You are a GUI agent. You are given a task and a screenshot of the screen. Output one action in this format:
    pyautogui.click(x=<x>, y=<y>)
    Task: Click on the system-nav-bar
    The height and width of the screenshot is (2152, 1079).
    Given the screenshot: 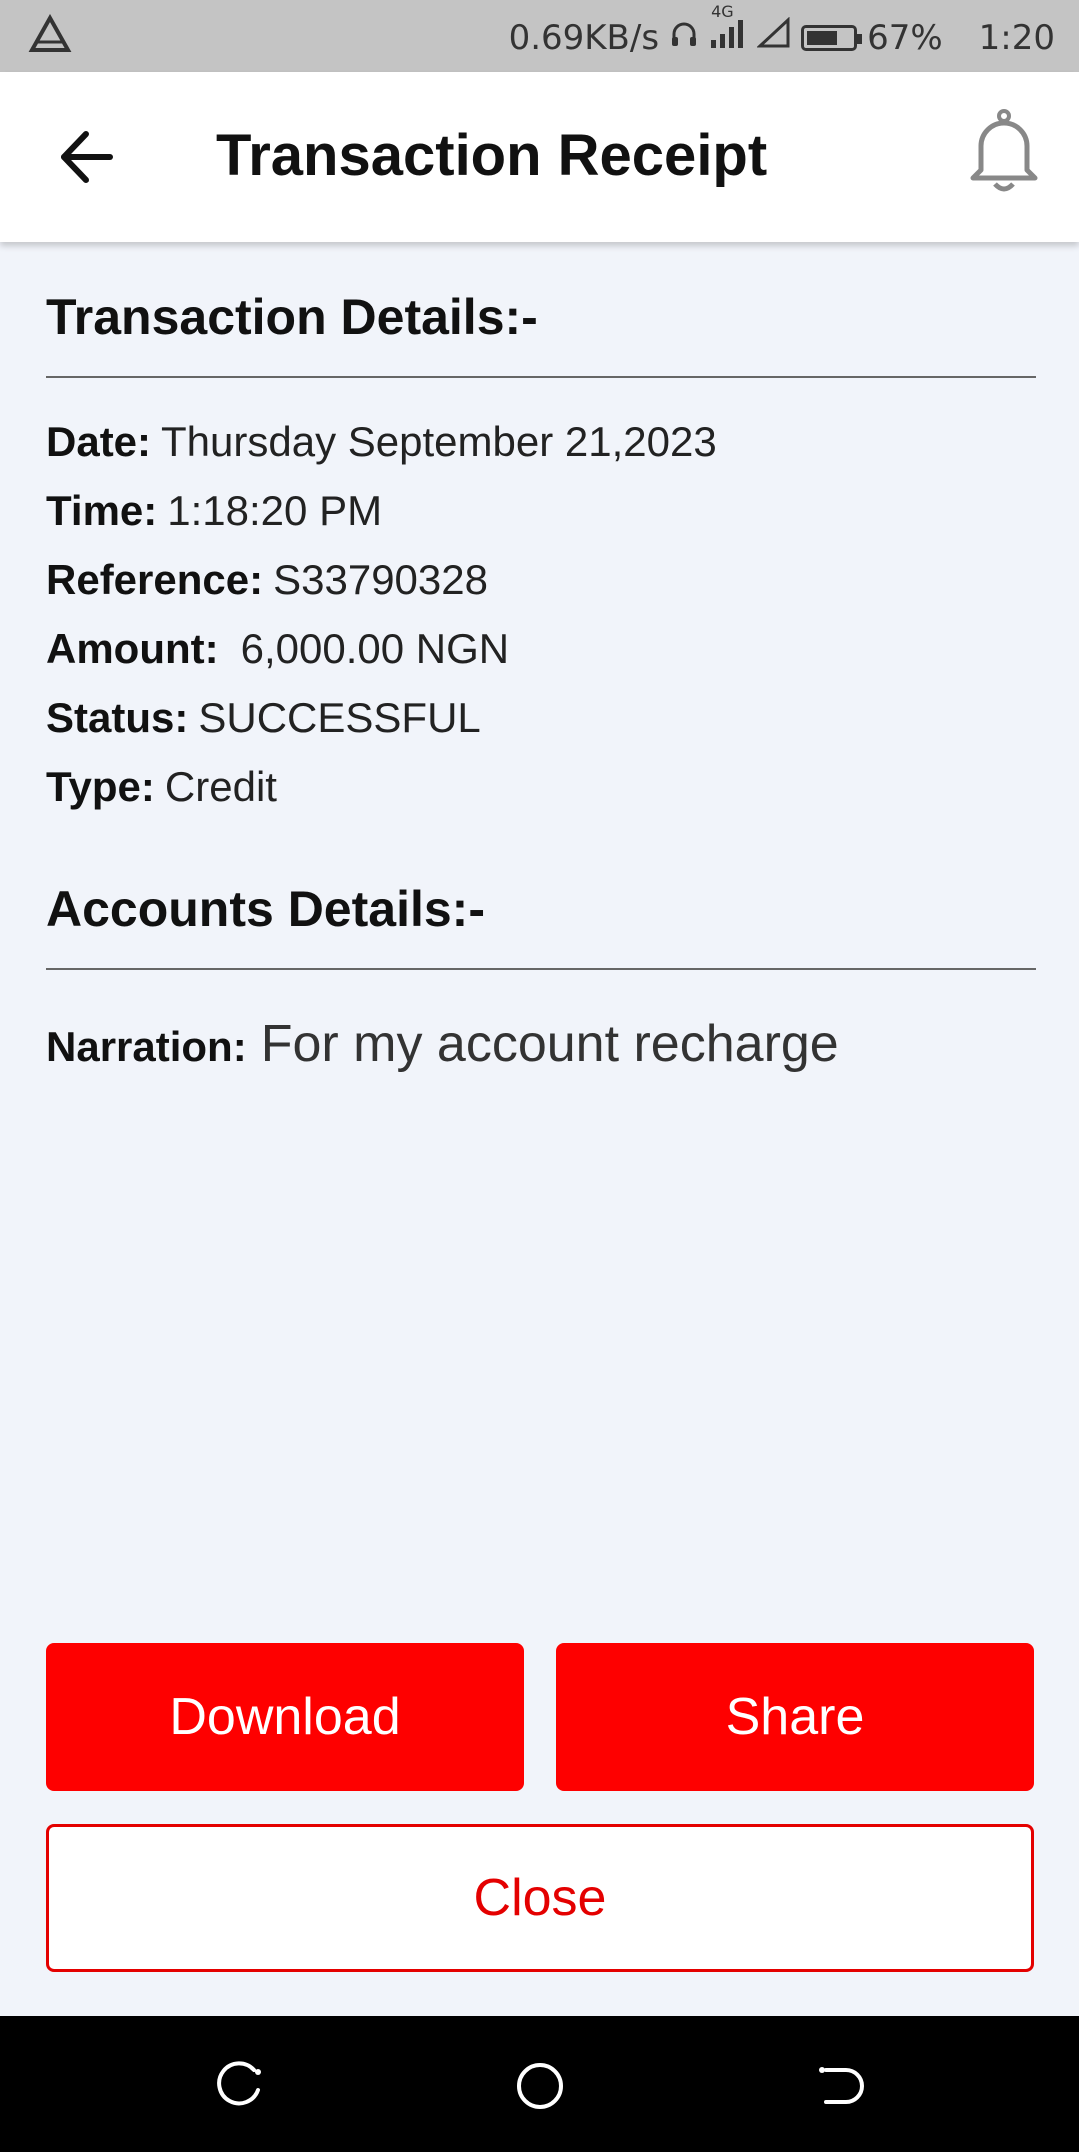 What is the action you would take?
    pyautogui.click(x=539, y=2084)
    